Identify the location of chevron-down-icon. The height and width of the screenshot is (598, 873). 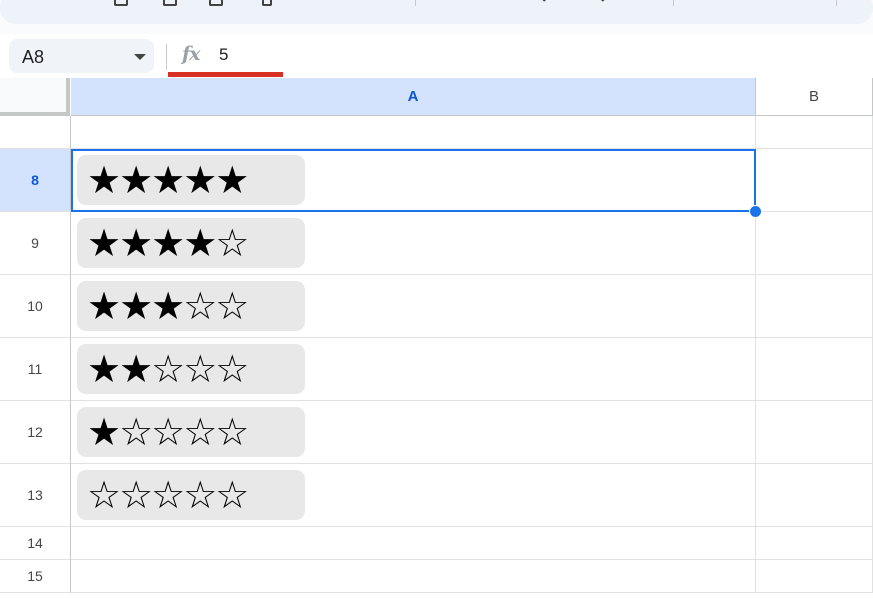
(140, 57).